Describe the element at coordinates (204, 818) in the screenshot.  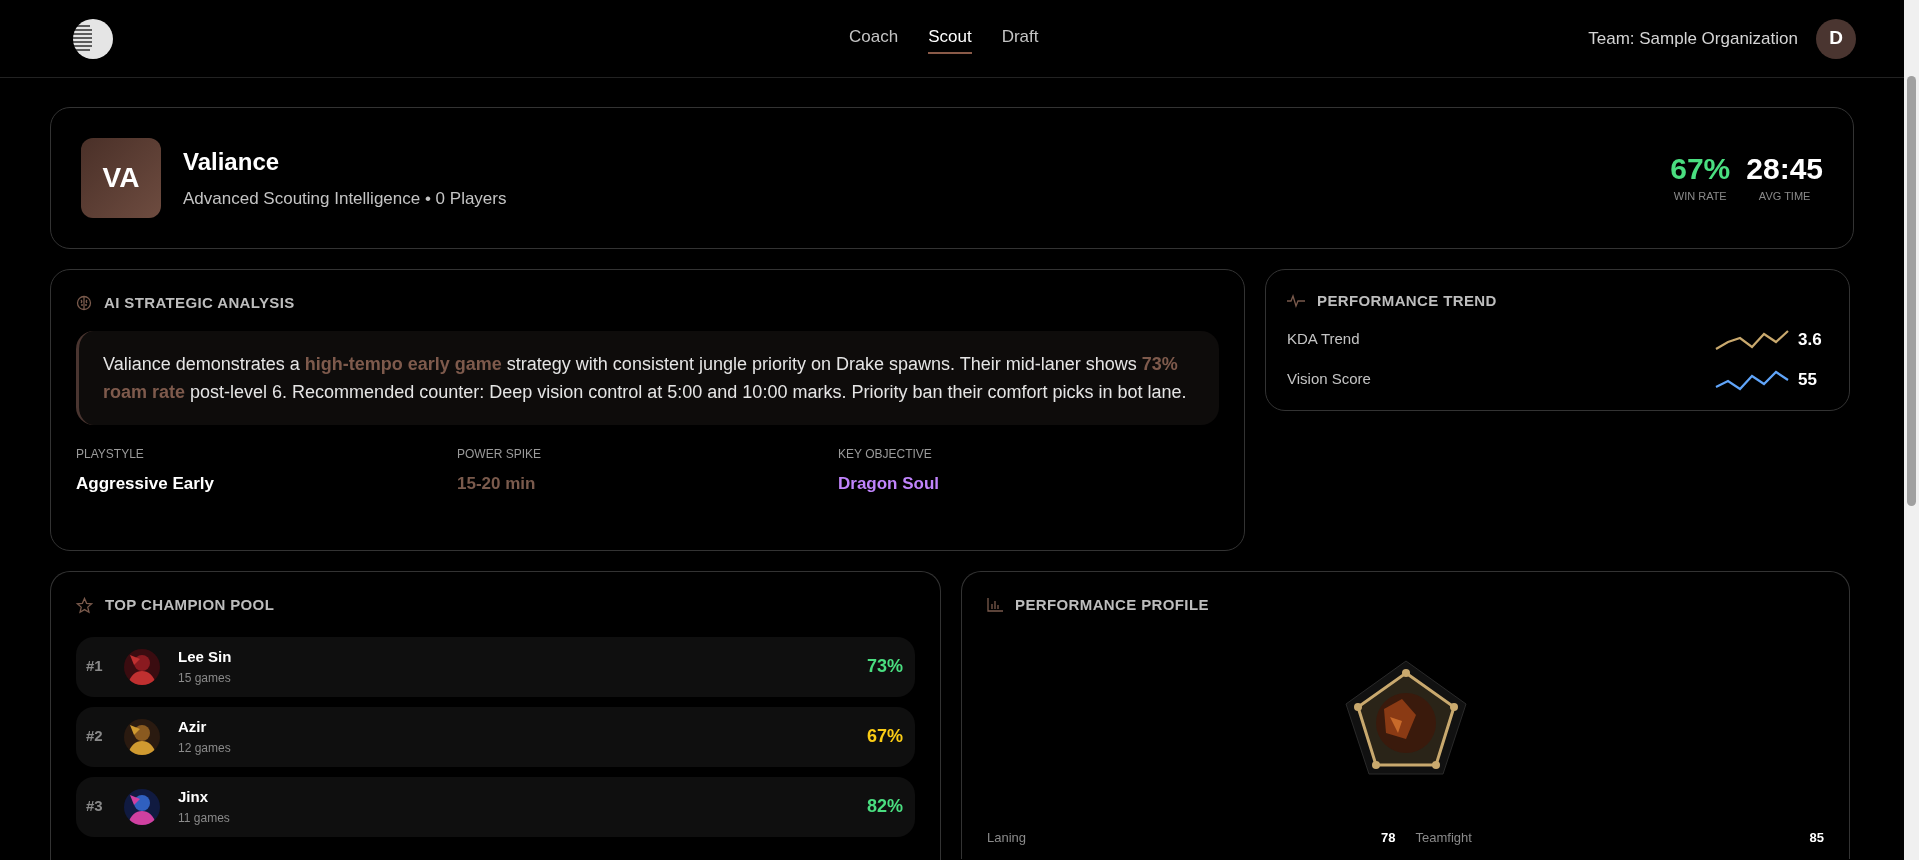
I see `games-count: 11 games` at that location.